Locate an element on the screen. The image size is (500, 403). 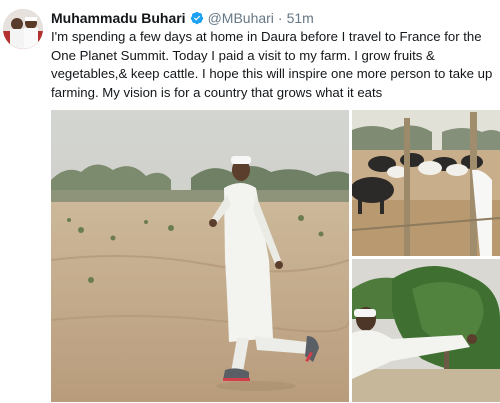
author-handle: @MBuhari is located at coordinates (241, 18).